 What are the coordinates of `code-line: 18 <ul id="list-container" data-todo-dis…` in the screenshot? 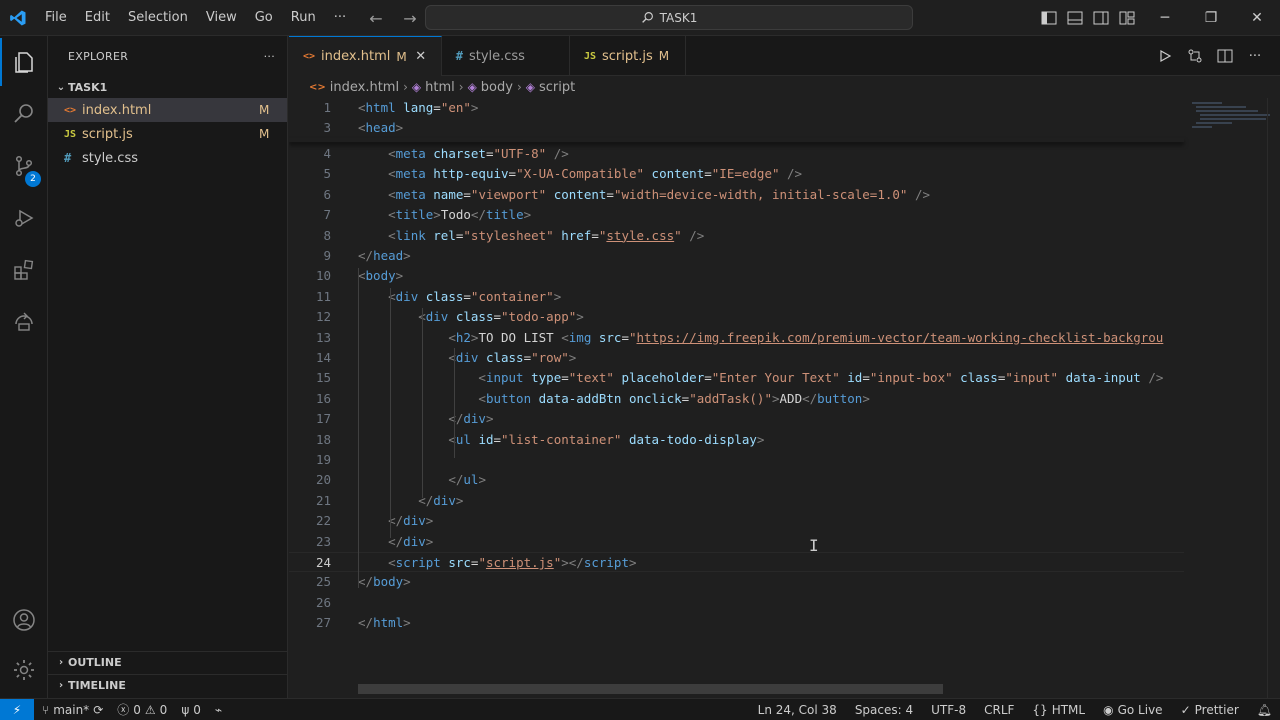 It's located at (736, 440).